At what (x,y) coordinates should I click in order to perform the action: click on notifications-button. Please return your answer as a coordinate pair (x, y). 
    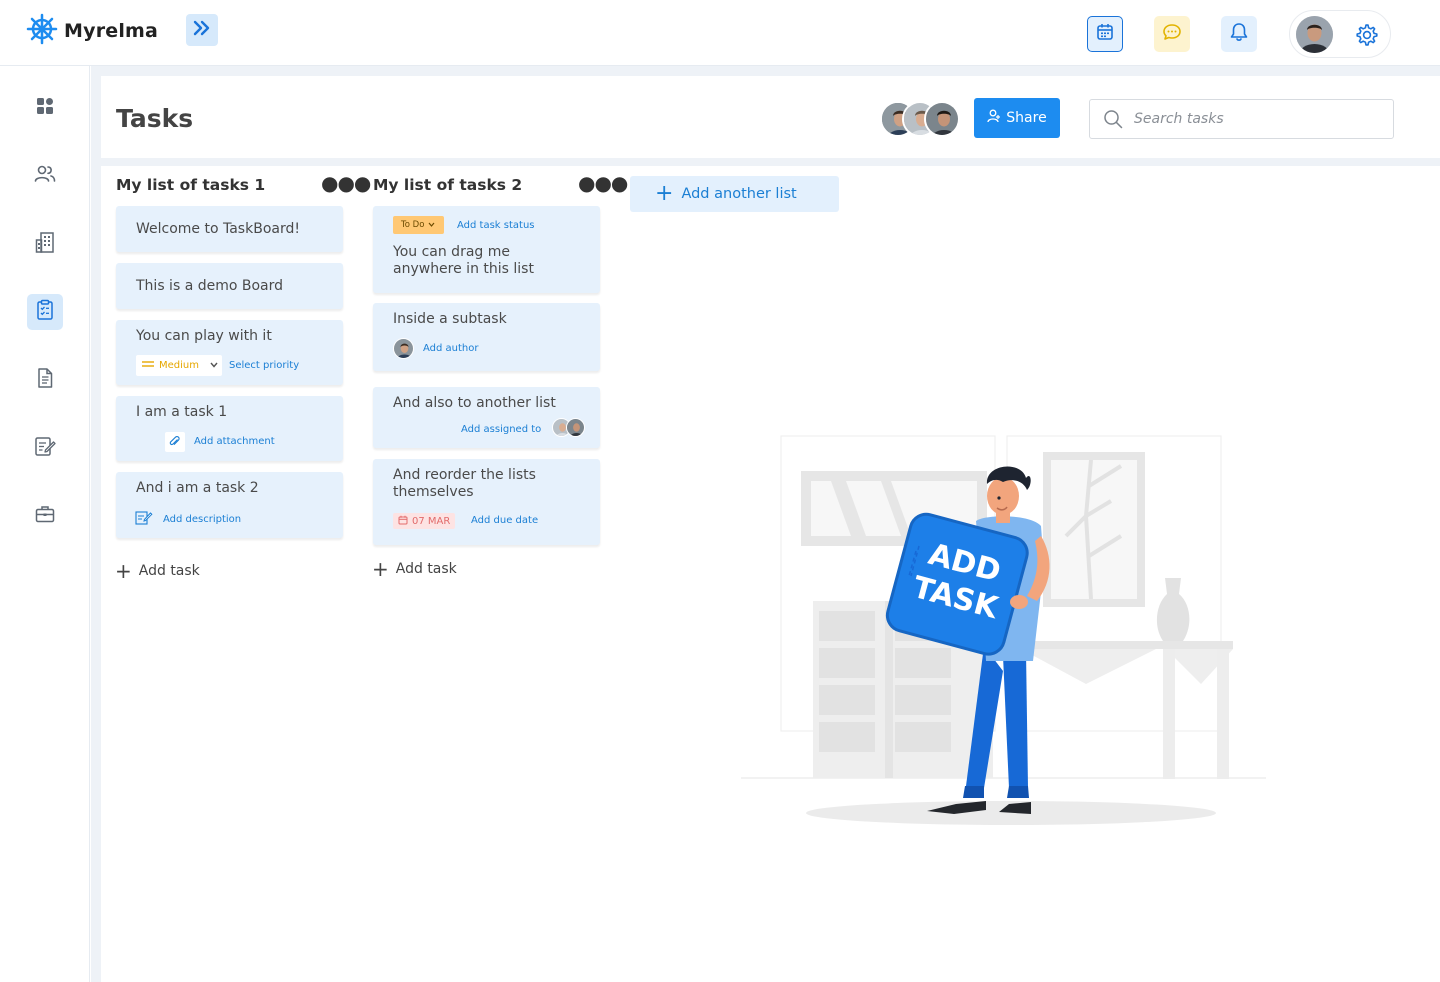
    Looking at the image, I should click on (1239, 34).